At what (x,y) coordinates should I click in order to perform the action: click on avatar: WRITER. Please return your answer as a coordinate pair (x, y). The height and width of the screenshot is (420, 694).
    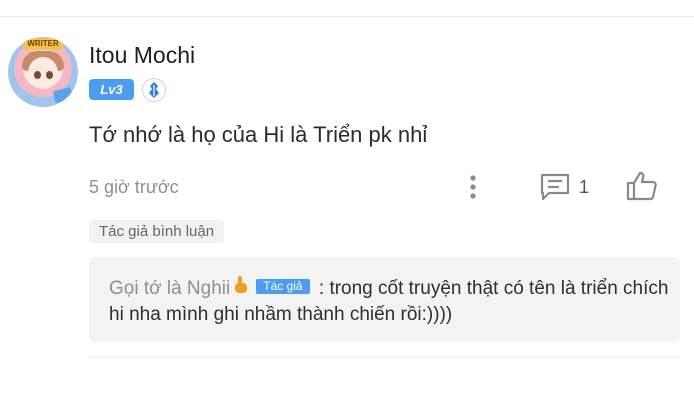
    Looking at the image, I should click on (43, 72).